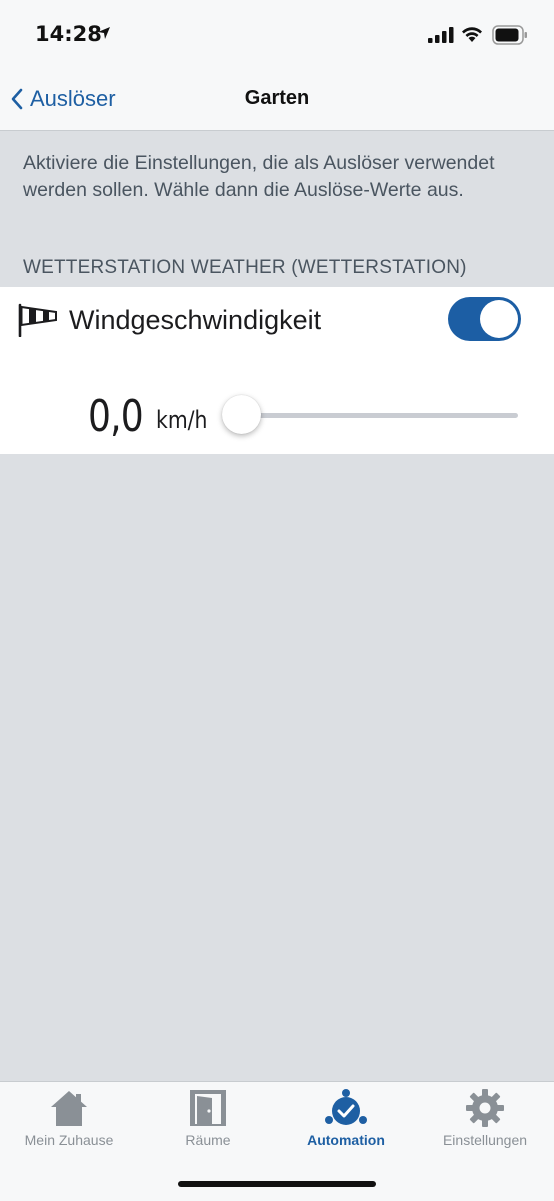  Describe the element at coordinates (182, 420) in the screenshot. I see `speed-unit: km/h` at that location.